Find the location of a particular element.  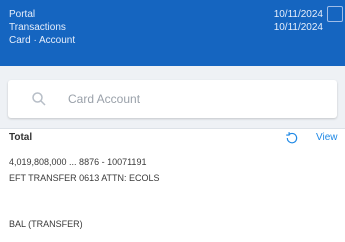

section-title: Total is located at coordinates (21, 137).